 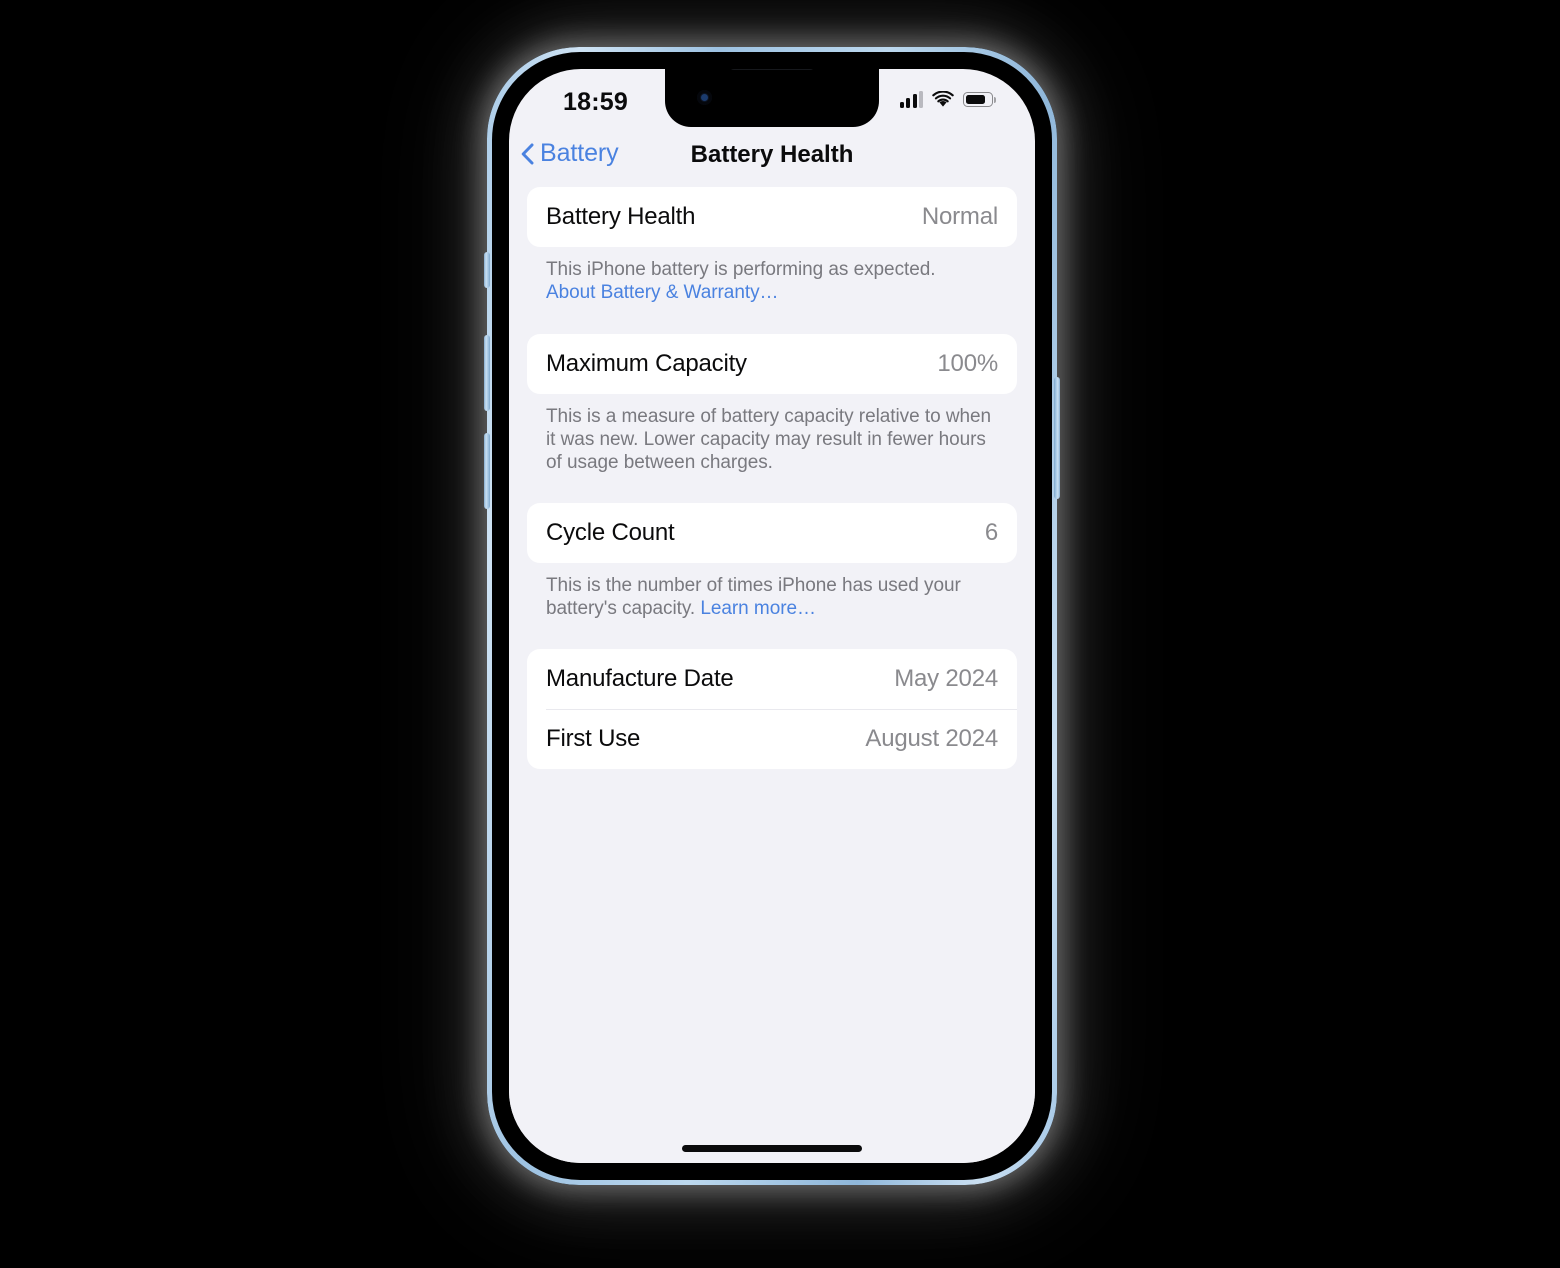 I want to click on row-label: Maximum Capacity, so click(x=646, y=363).